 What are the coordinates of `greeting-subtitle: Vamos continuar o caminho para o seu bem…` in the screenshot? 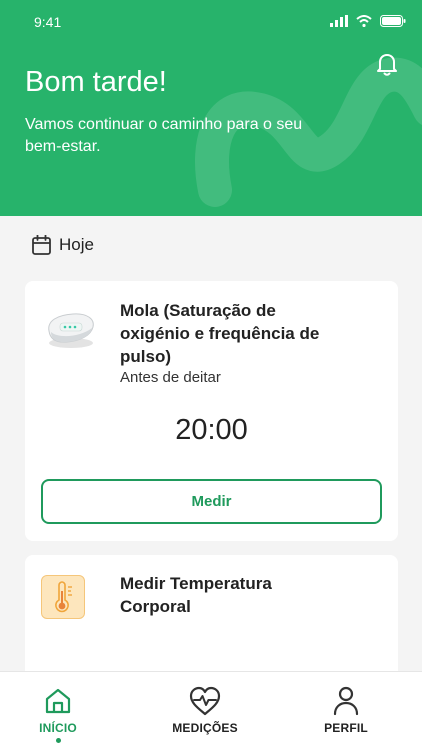 It's located at (164, 135).